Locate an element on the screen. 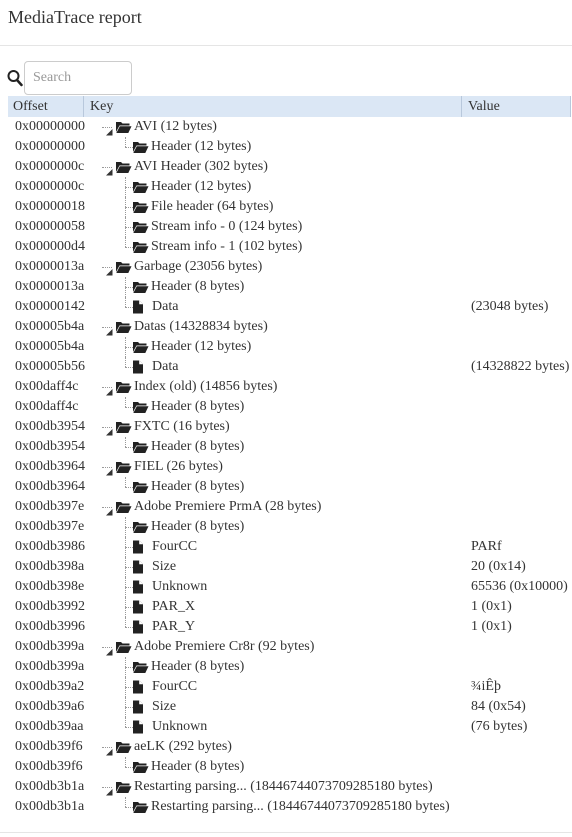  row-key: Garbage (23056 bytes) is located at coordinates (183, 267).